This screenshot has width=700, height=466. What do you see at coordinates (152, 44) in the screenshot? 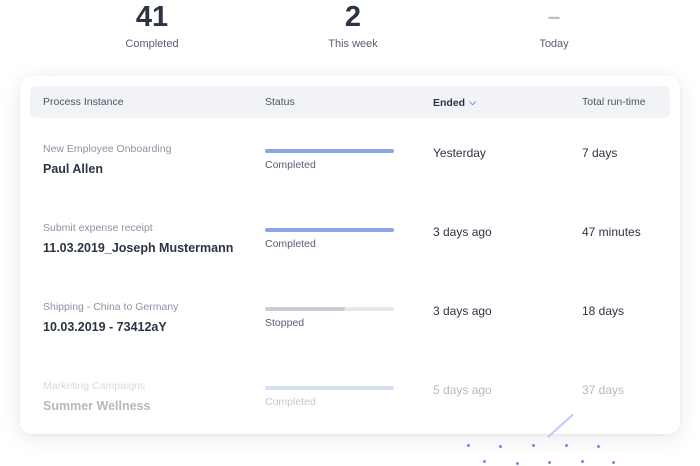
I see `stat-label: Completed` at bounding box center [152, 44].